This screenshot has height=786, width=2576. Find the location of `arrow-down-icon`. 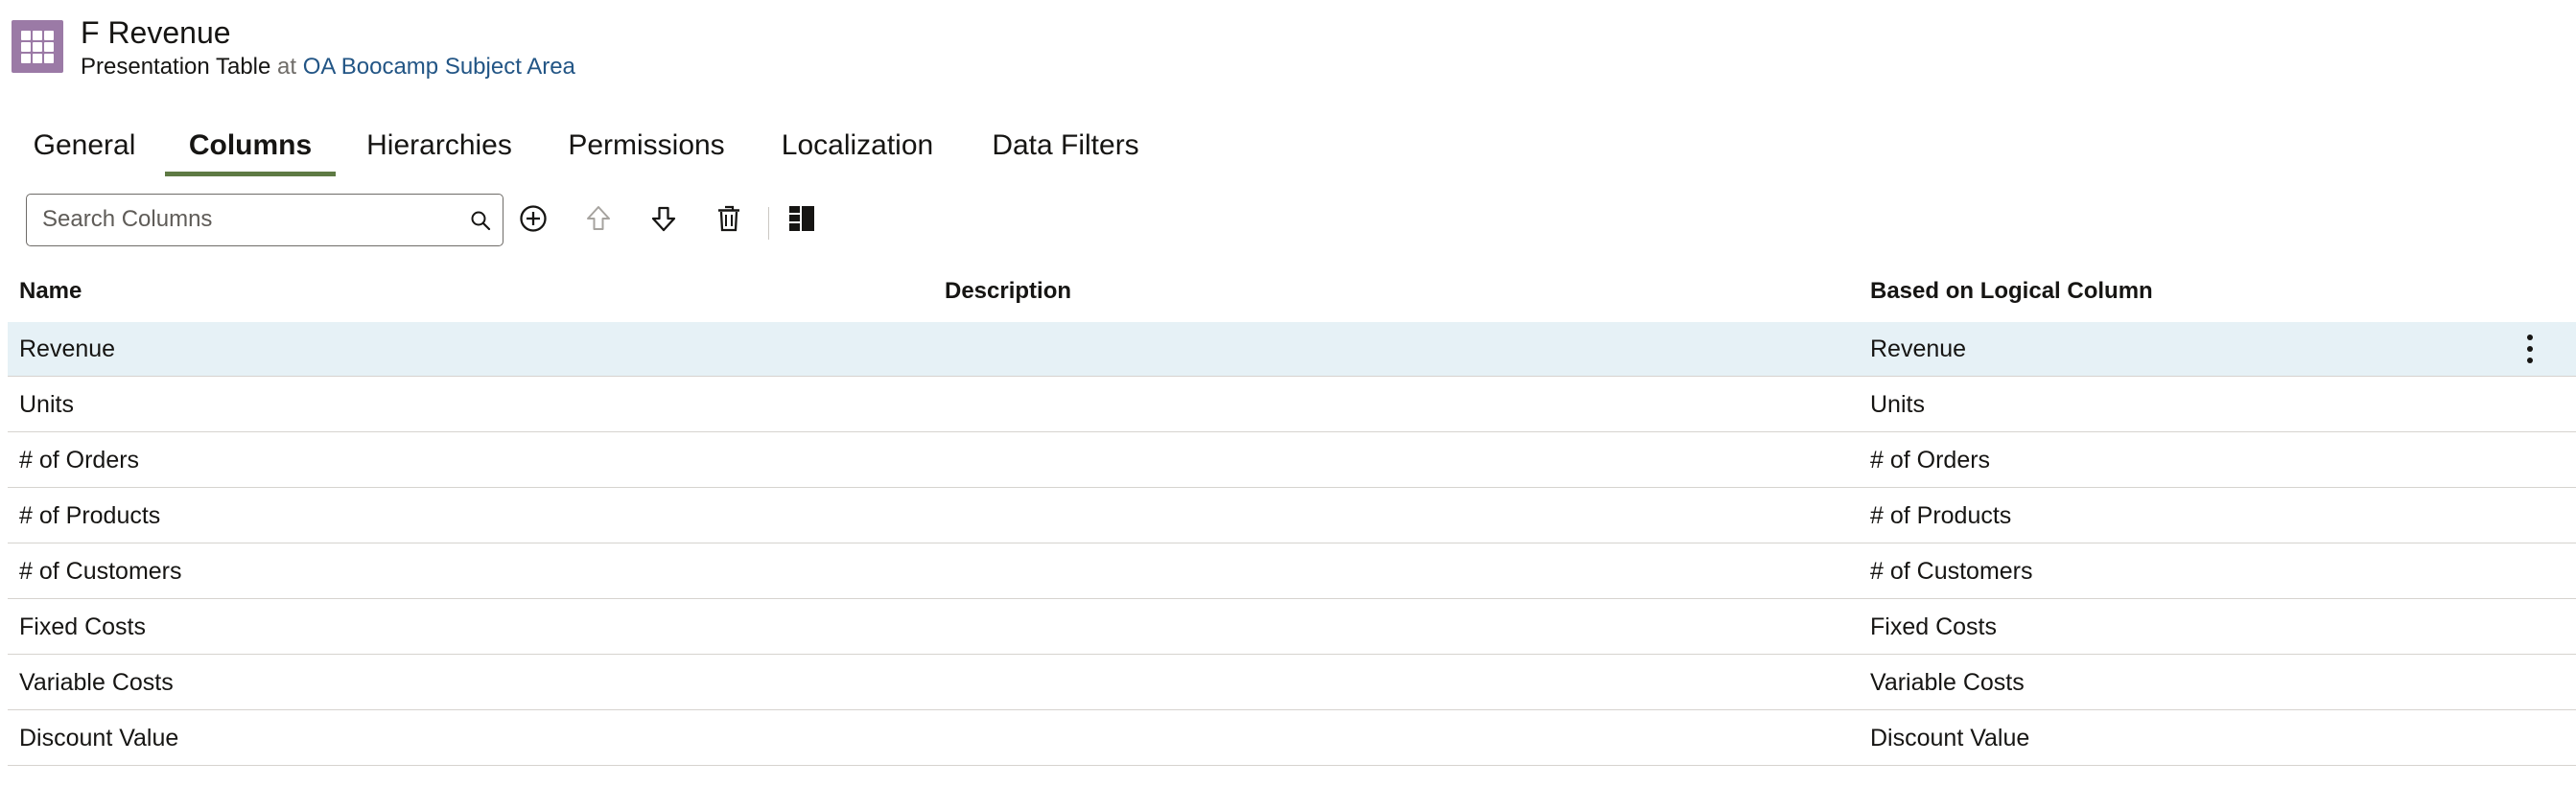

arrow-down-icon is located at coordinates (663, 219).